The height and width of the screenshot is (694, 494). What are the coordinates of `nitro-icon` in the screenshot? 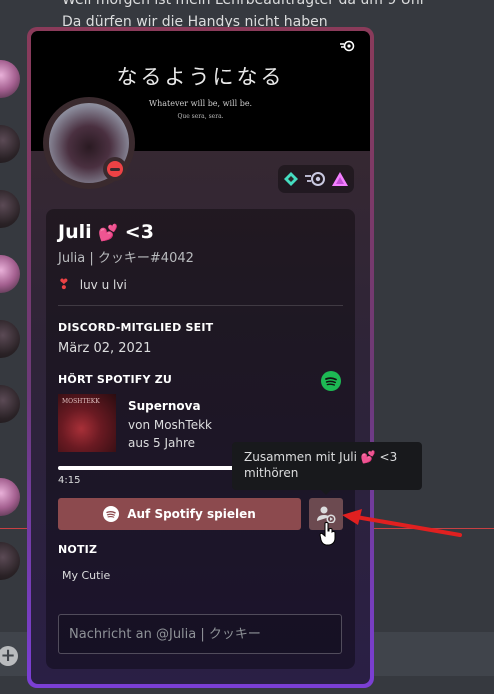 It's located at (347, 46).